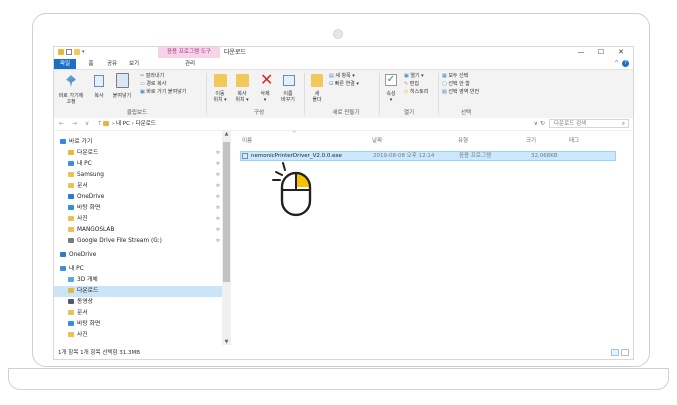 The width and height of the screenshot is (677, 405). I want to click on sidebar-item: 문서, so click(138, 313).